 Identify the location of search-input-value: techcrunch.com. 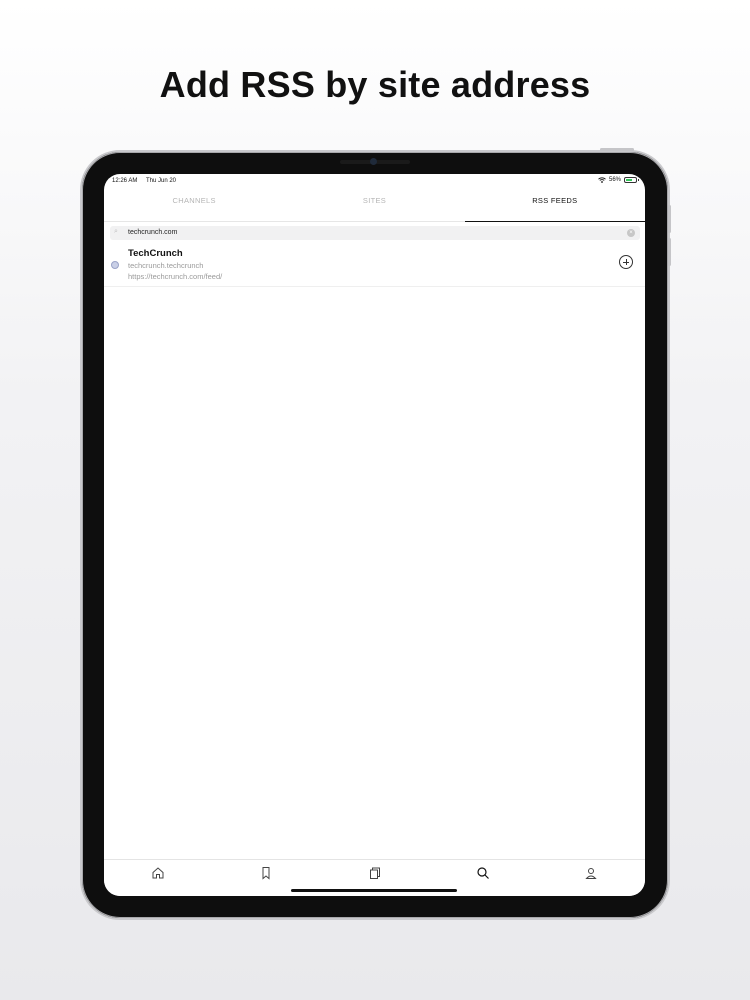
(152, 232).